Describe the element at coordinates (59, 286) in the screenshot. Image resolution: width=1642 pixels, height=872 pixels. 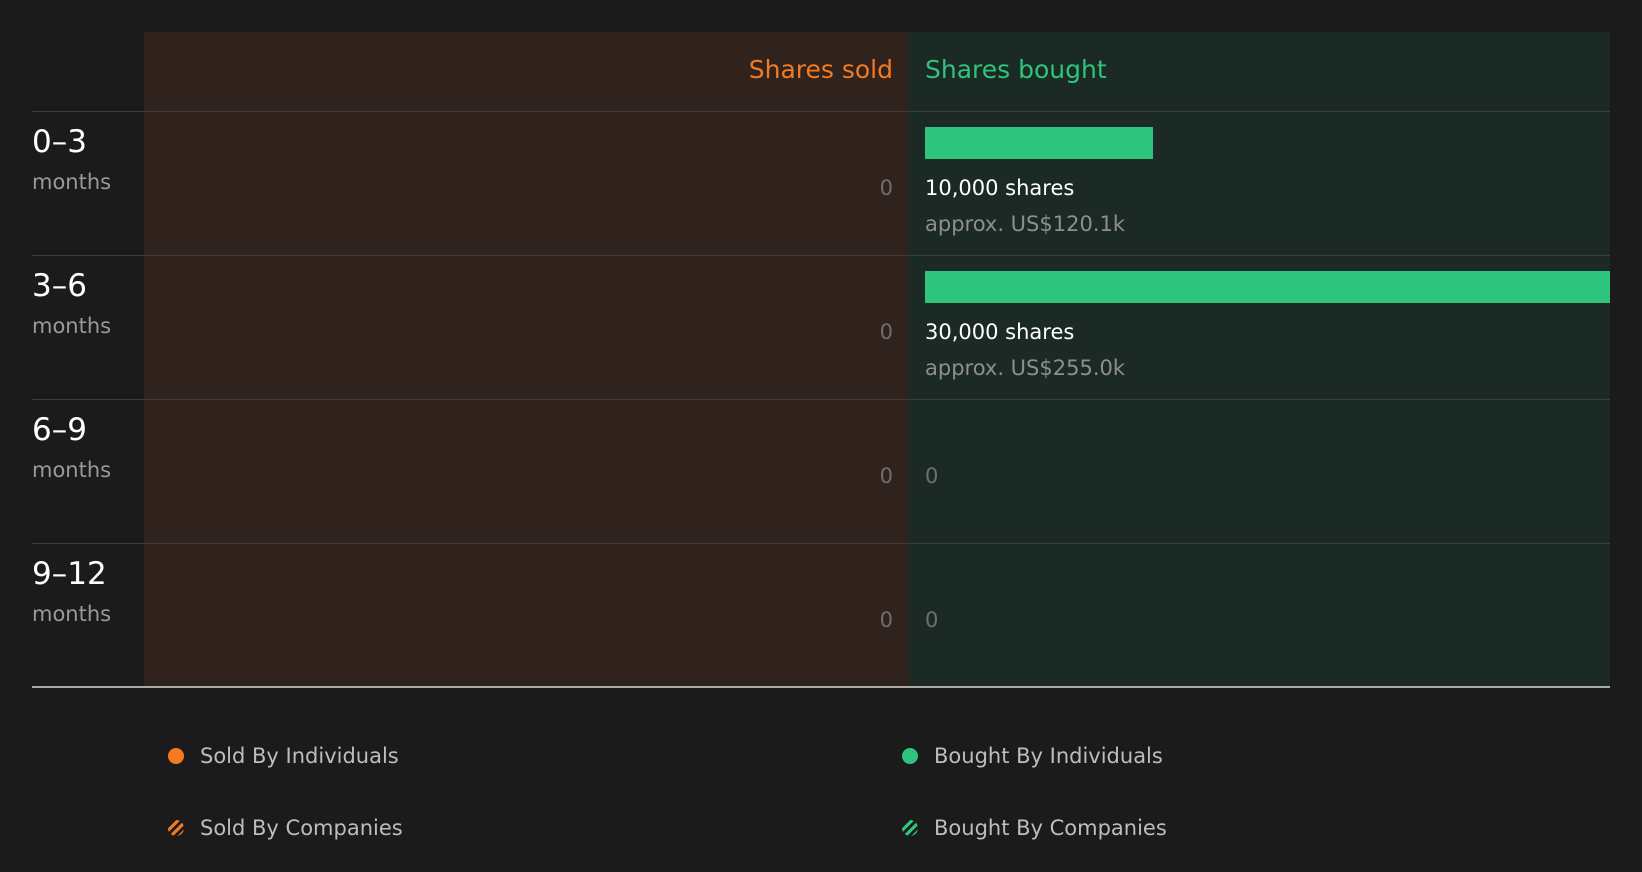
I see `period-label: 3–6` at that location.